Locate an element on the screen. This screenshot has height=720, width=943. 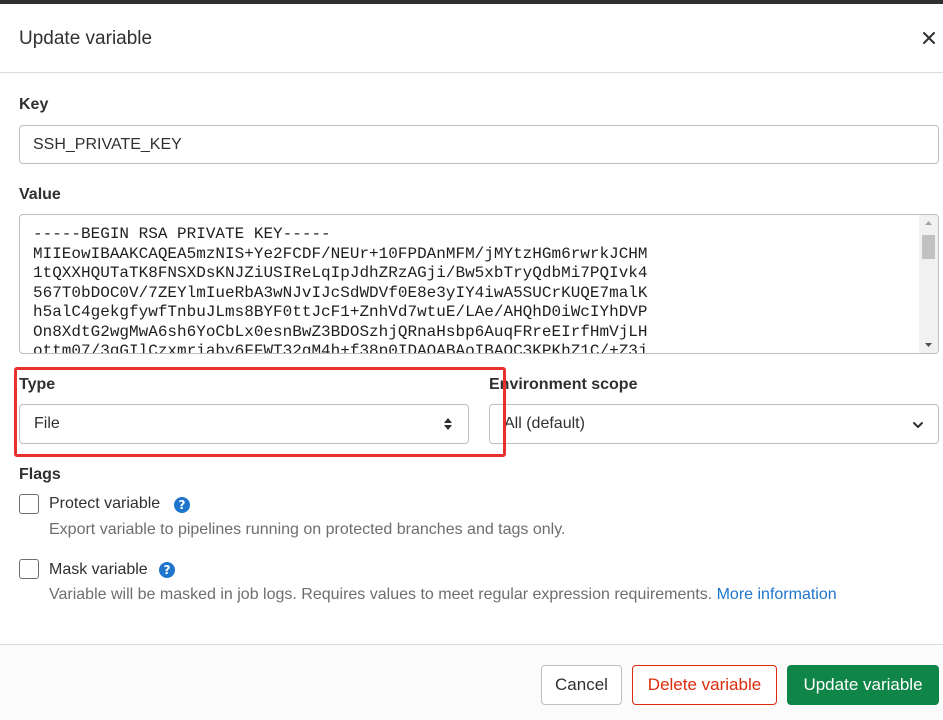
flags-label: Flags is located at coordinates (40, 474).